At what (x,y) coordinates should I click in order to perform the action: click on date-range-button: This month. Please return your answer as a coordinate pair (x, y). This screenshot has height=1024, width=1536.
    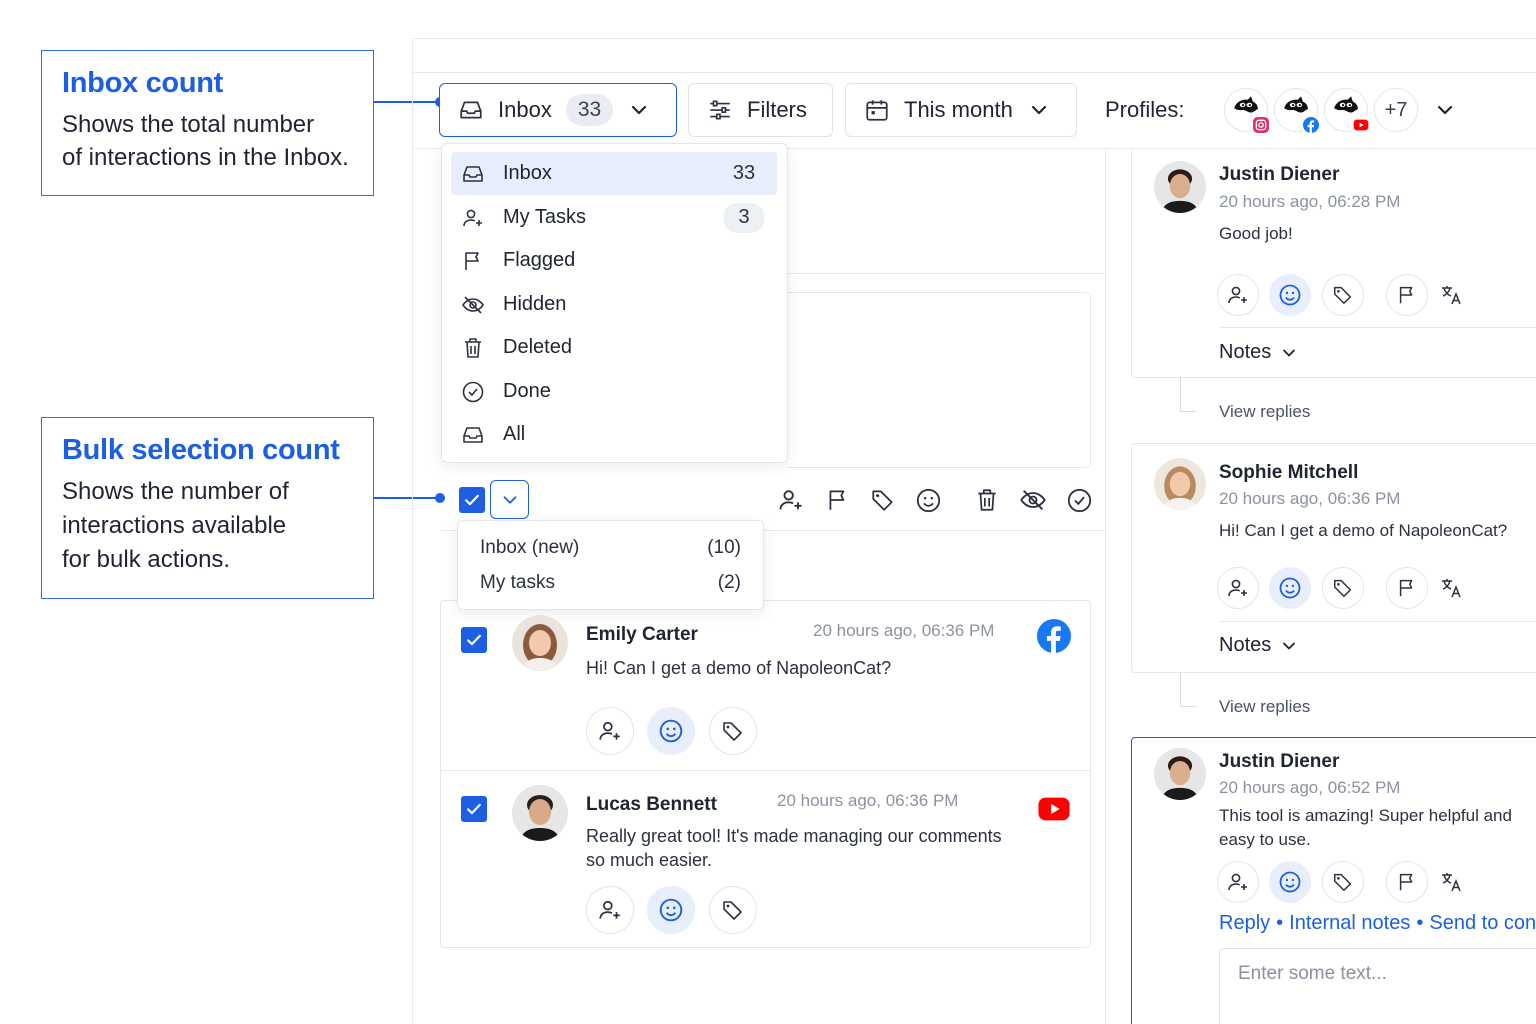
    Looking at the image, I should click on (961, 110).